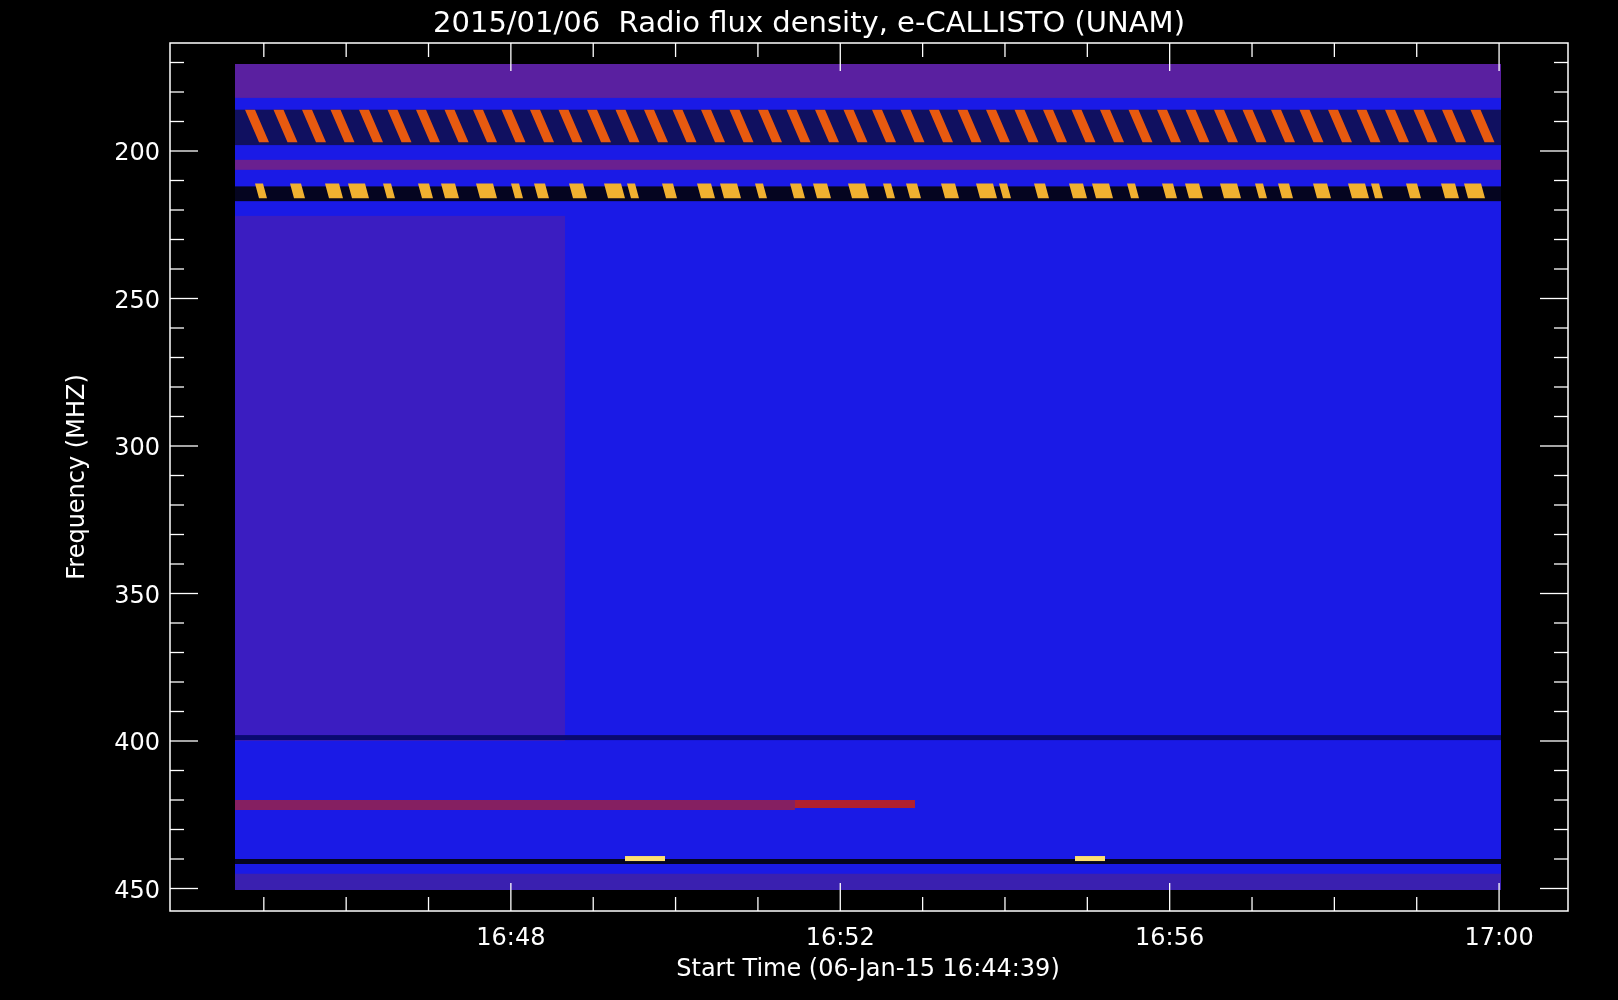 The height and width of the screenshot is (1000, 1618). Describe the element at coordinates (137, 447) in the screenshot. I see `y-tick-label: 300` at that location.